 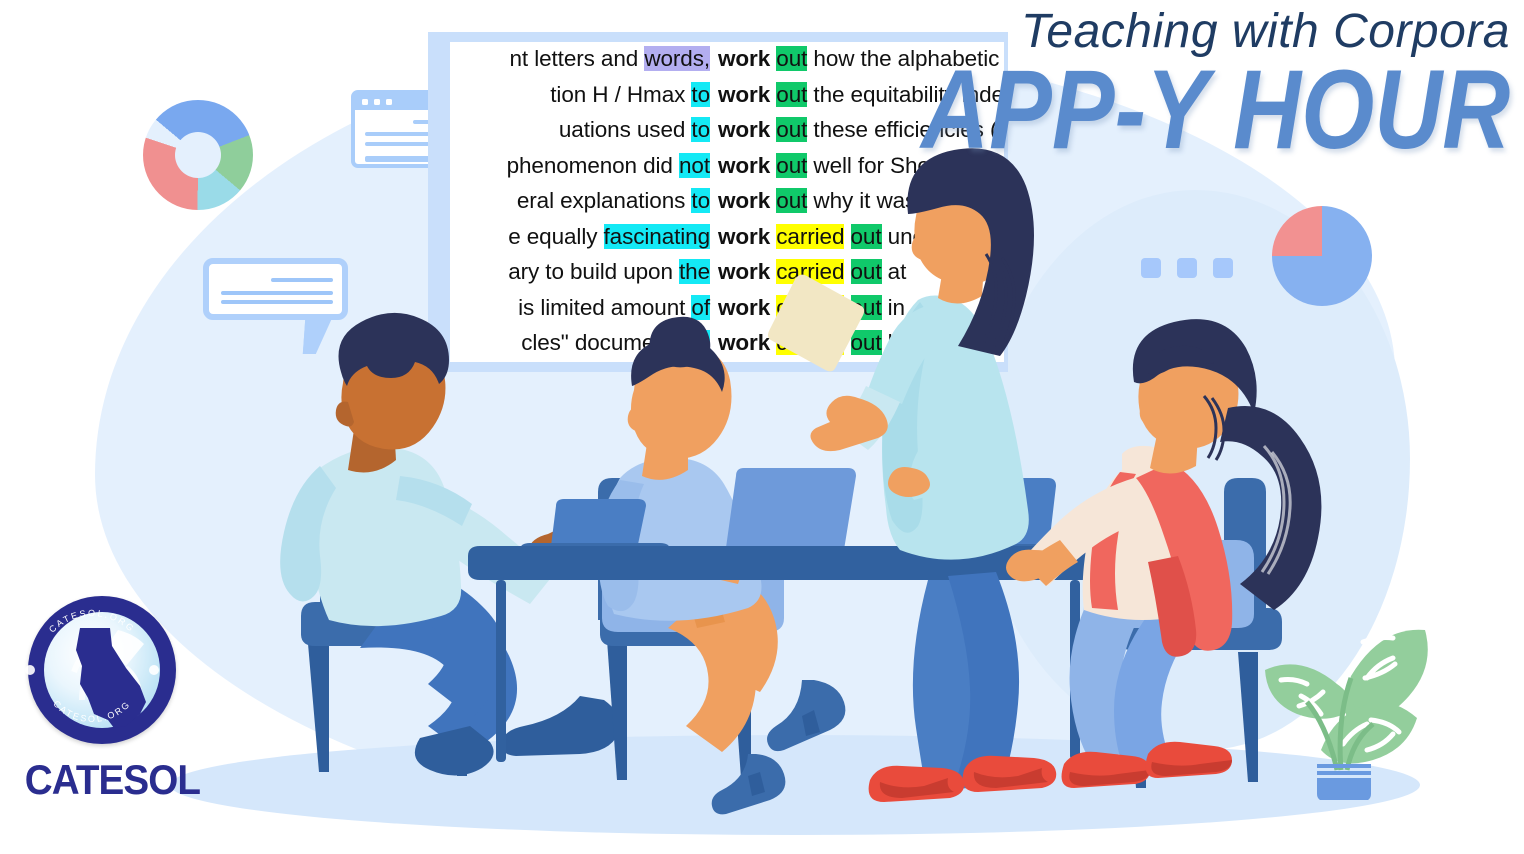 I want to click on catesol-logo: CATESOL.ORG CATESOL.ORG CATESOL, so click(x=109, y=711).